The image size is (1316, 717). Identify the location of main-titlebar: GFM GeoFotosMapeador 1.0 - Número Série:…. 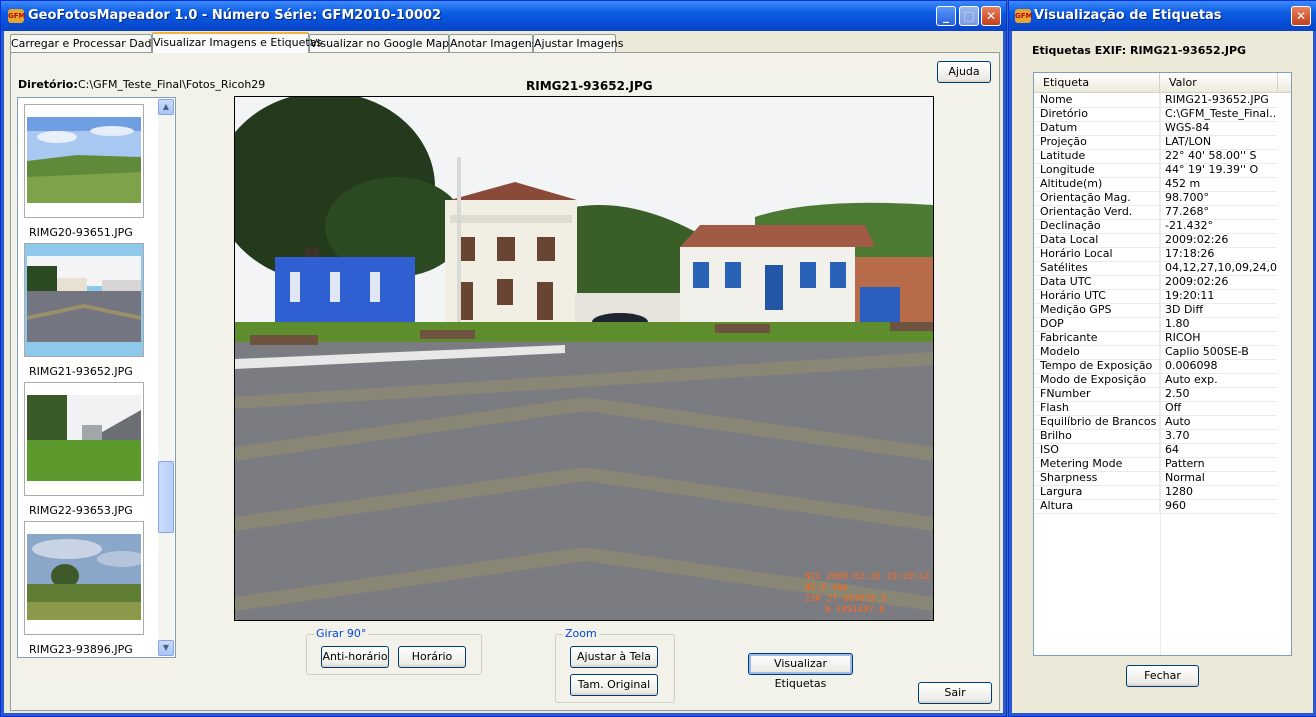
(503, 16).